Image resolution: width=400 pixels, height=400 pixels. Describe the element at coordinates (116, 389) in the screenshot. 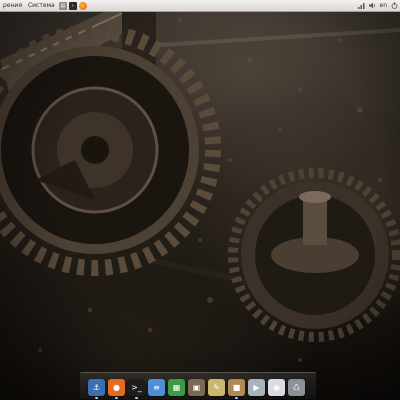

I see `firefox-app-icon: ●` at that location.